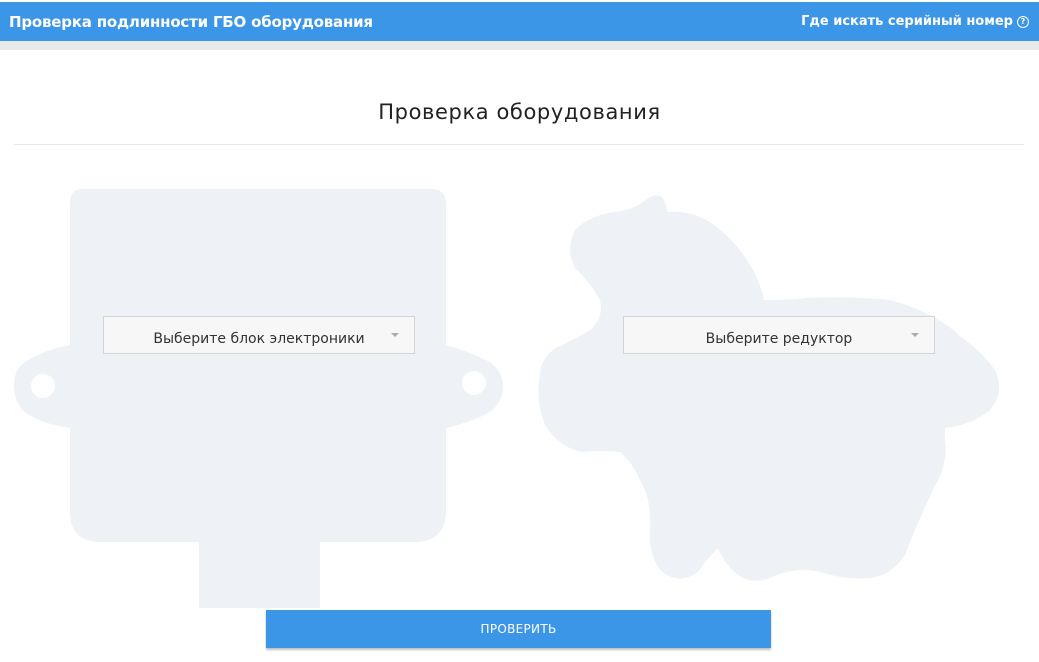 The height and width of the screenshot is (662, 1039). I want to click on reducer-select: Выберите редуктор, so click(779, 335).